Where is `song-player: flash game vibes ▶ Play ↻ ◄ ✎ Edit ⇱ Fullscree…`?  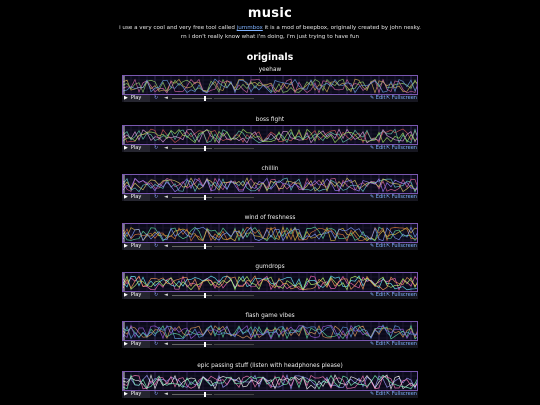
song-player: flash game vibes ▶ Play ↻ ◄ ✎ Edit ⇱ Fullscree… is located at coordinates (270, 330).